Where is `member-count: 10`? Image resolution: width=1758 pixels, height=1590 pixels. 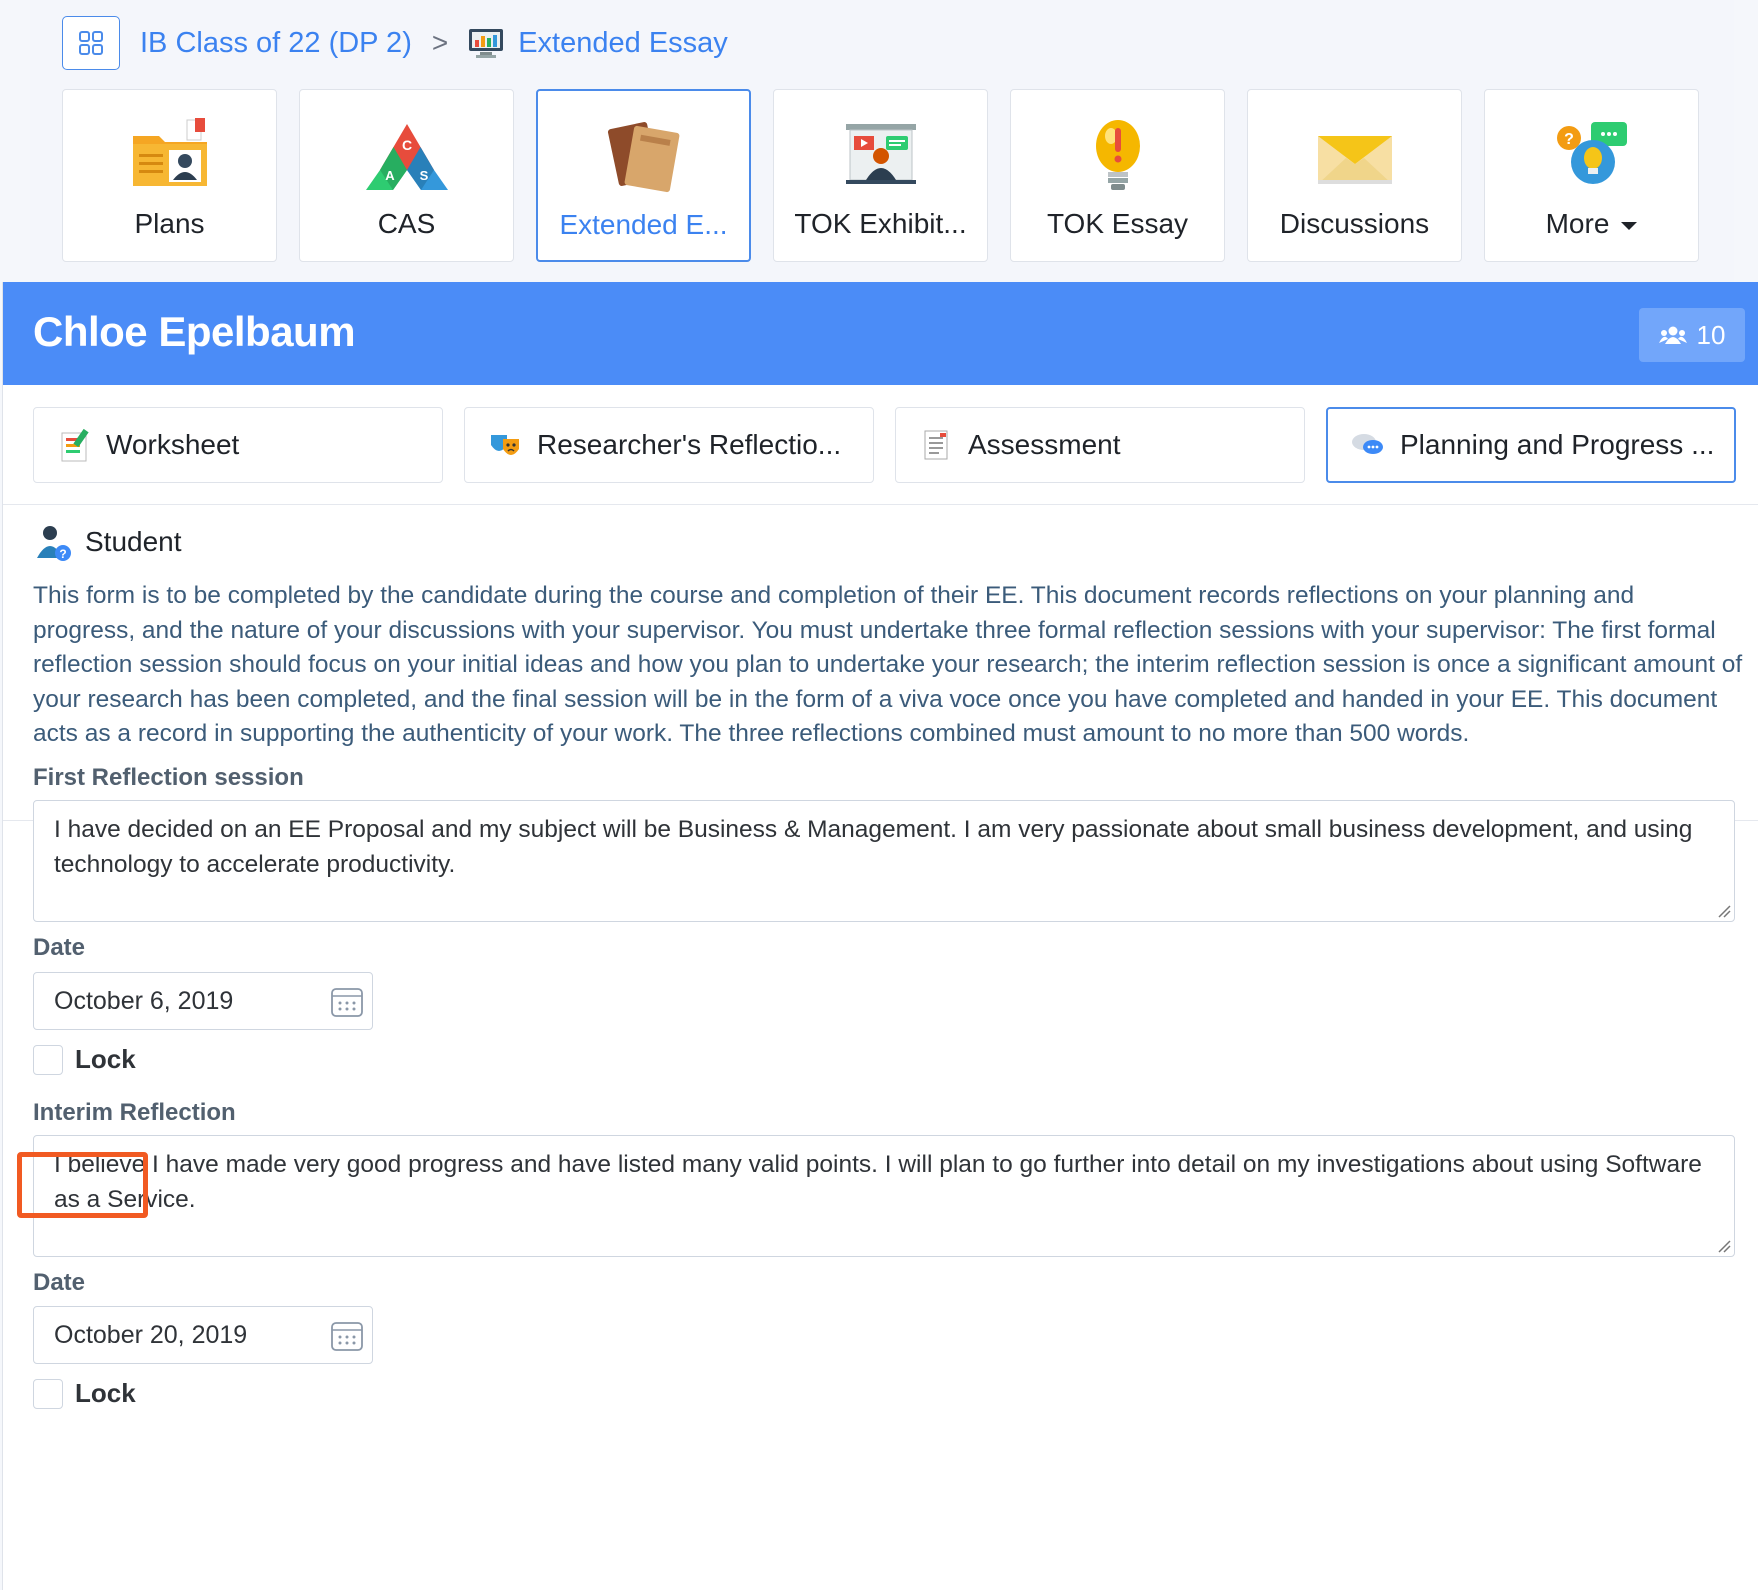
member-count: 10 is located at coordinates (1711, 334).